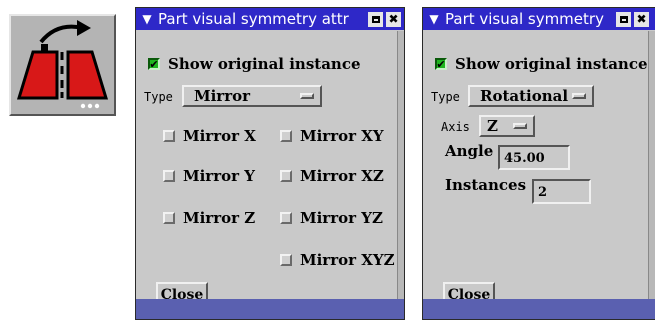  What do you see at coordinates (469, 151) in the screenshot?
I see `angle-label: Angle` at bounding box center [469, 151].